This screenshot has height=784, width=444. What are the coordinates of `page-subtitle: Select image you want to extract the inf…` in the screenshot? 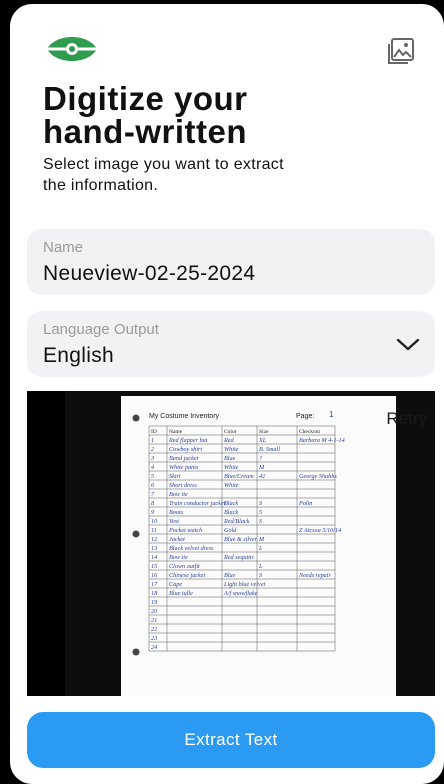 It's located at (163, 175).